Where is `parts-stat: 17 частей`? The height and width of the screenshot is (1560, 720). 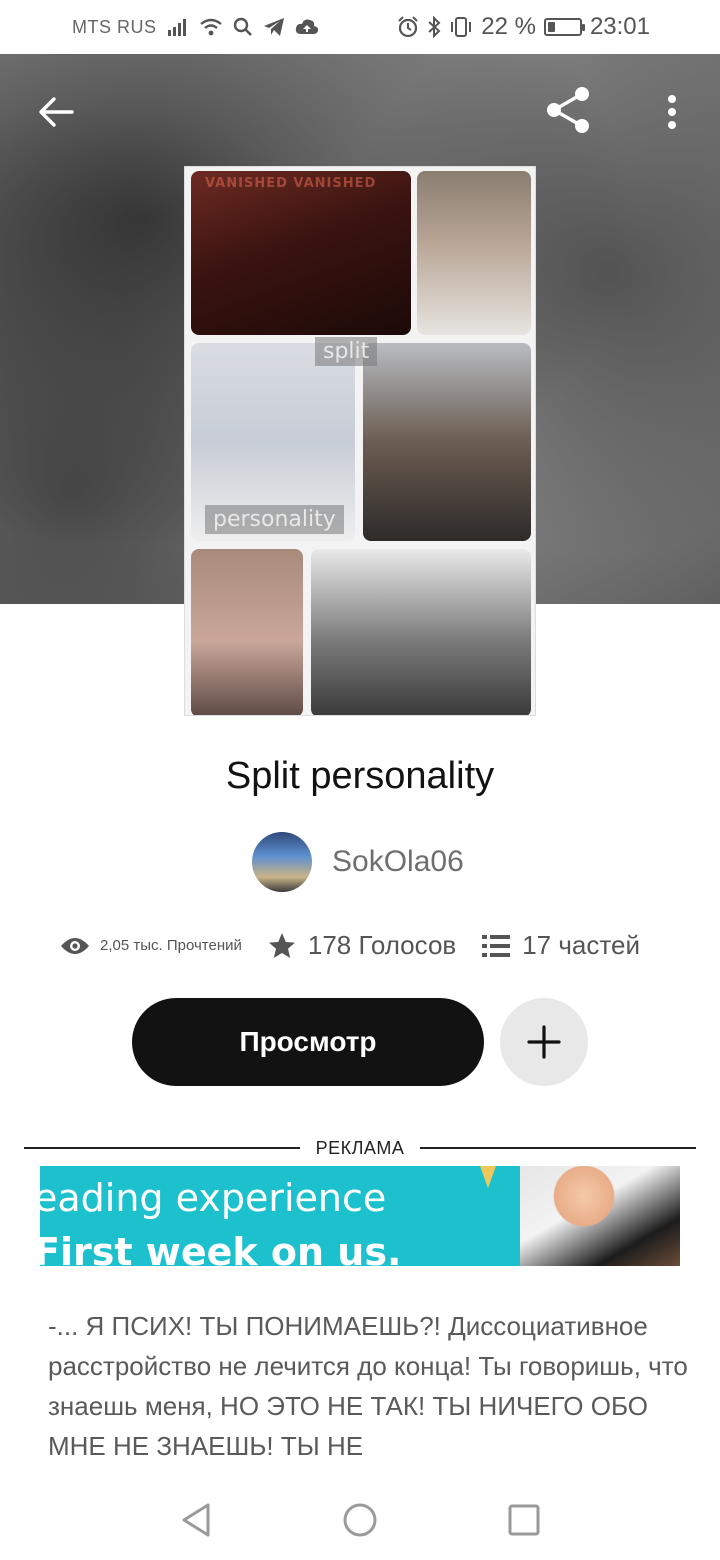 parts-stat: 17 частей is located at coordinates (561, 945).